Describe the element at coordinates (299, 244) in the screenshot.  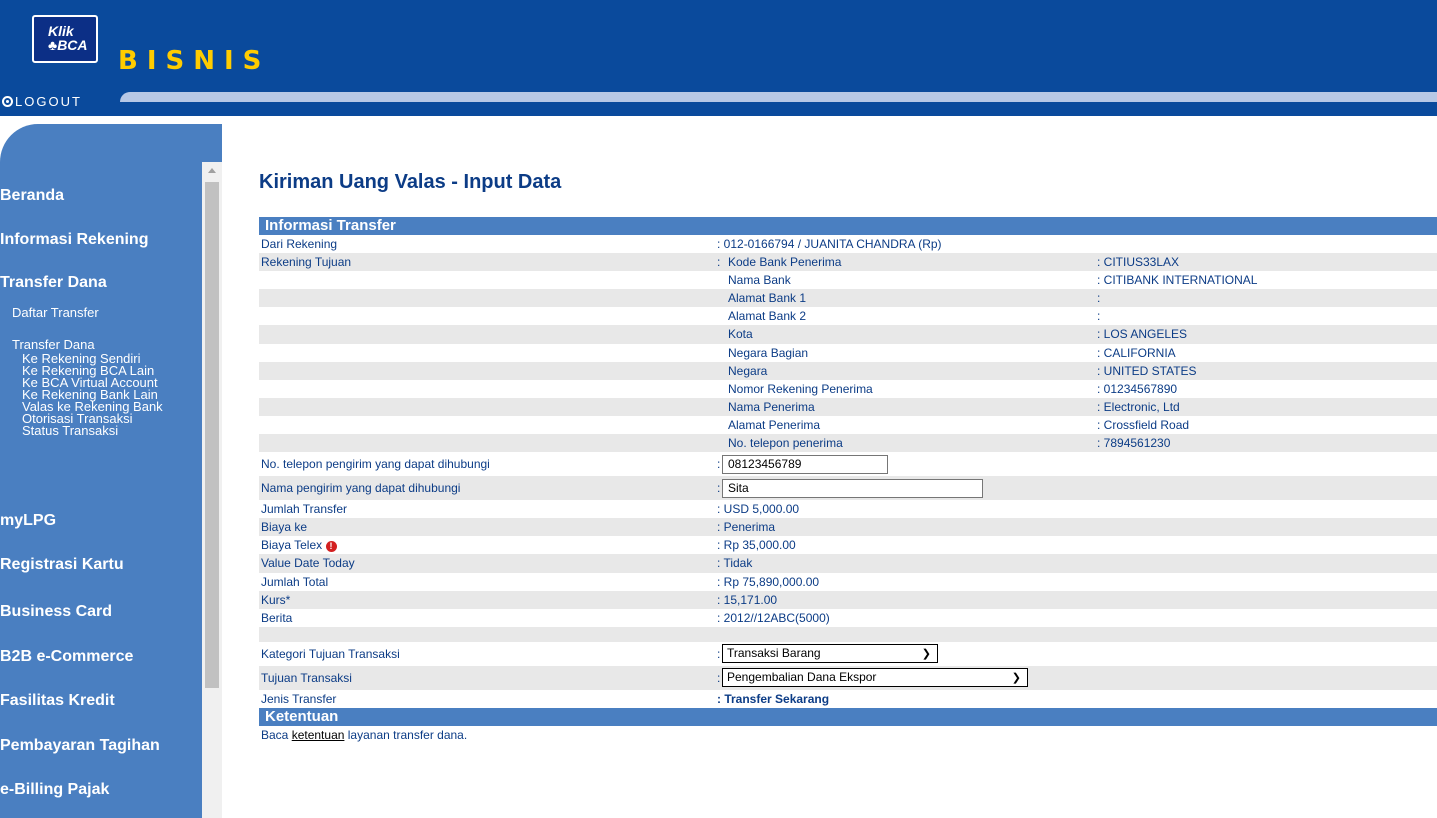
I see `label-dari-rekening: Dari Rekening` at that location.